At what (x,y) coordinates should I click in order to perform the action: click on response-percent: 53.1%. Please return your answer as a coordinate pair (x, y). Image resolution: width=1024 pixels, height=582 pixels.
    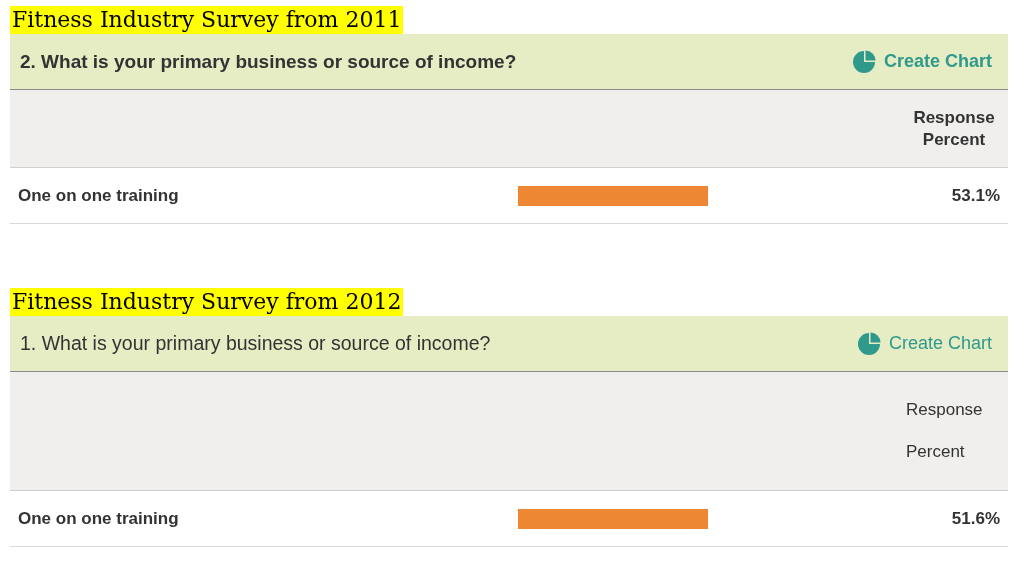
    Looking at the image, I should click on (975, 195).